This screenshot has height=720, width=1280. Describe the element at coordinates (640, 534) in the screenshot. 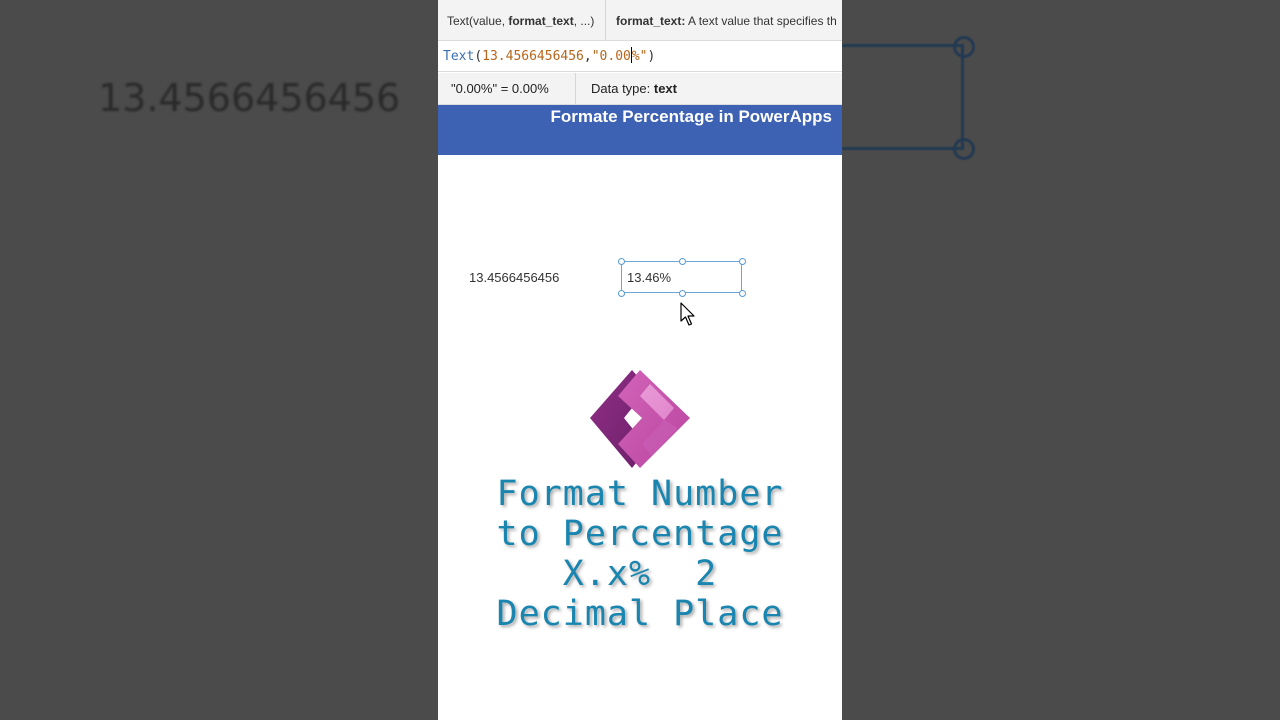

I see `caption-line: to Percentage` at that location.